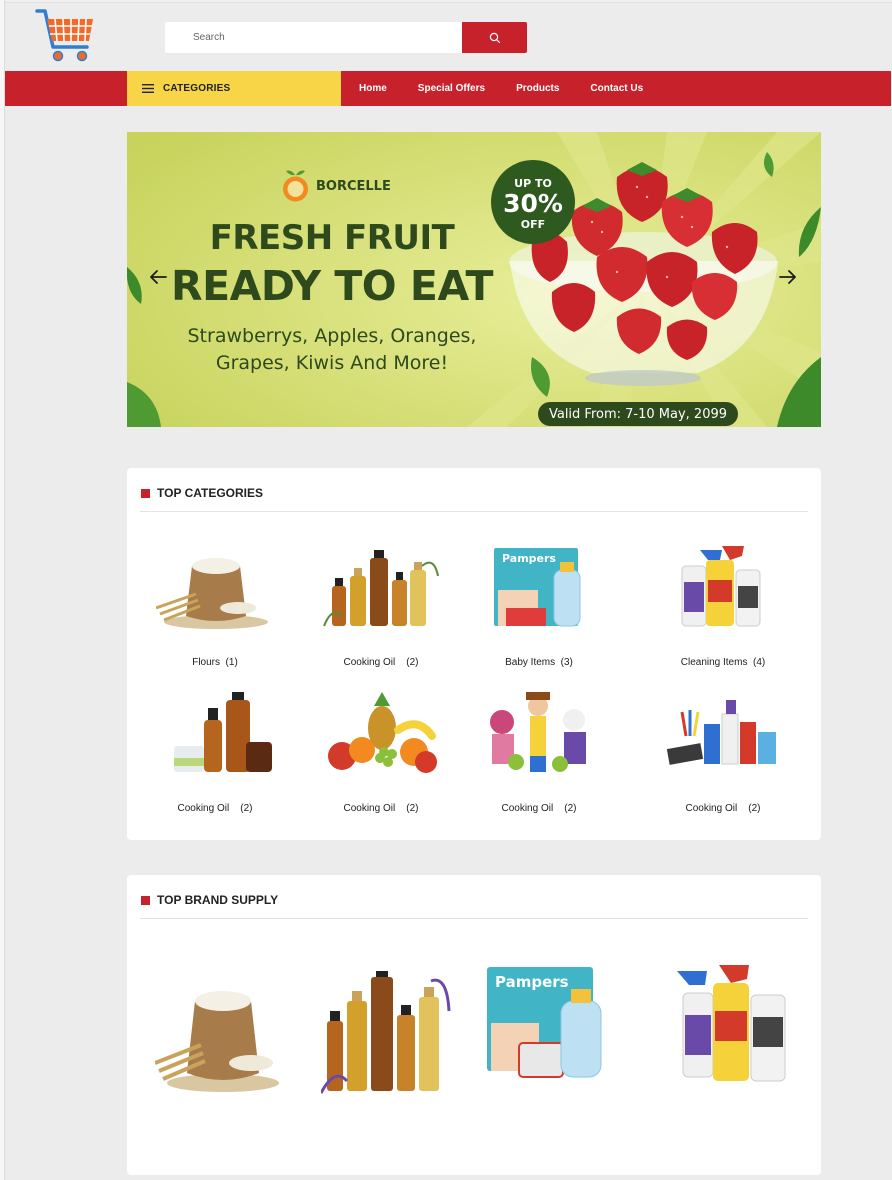  What do you see at coordinates (148, 88) in the screenshot?
I see `hamburger-menu-icon` at bounding box center [148, 88].